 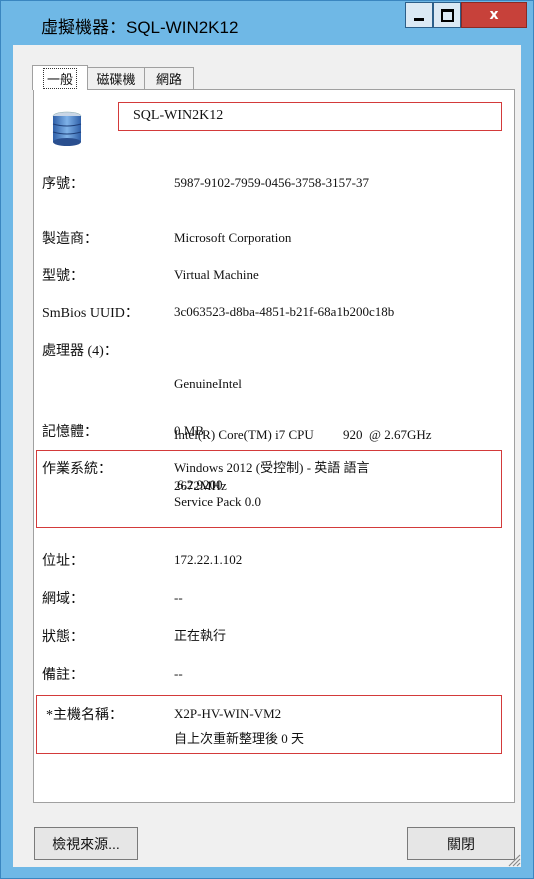 I want to click on os-line-1: Windows 2012 (受控制) - 英語 語言, so click(x=272, y=467).